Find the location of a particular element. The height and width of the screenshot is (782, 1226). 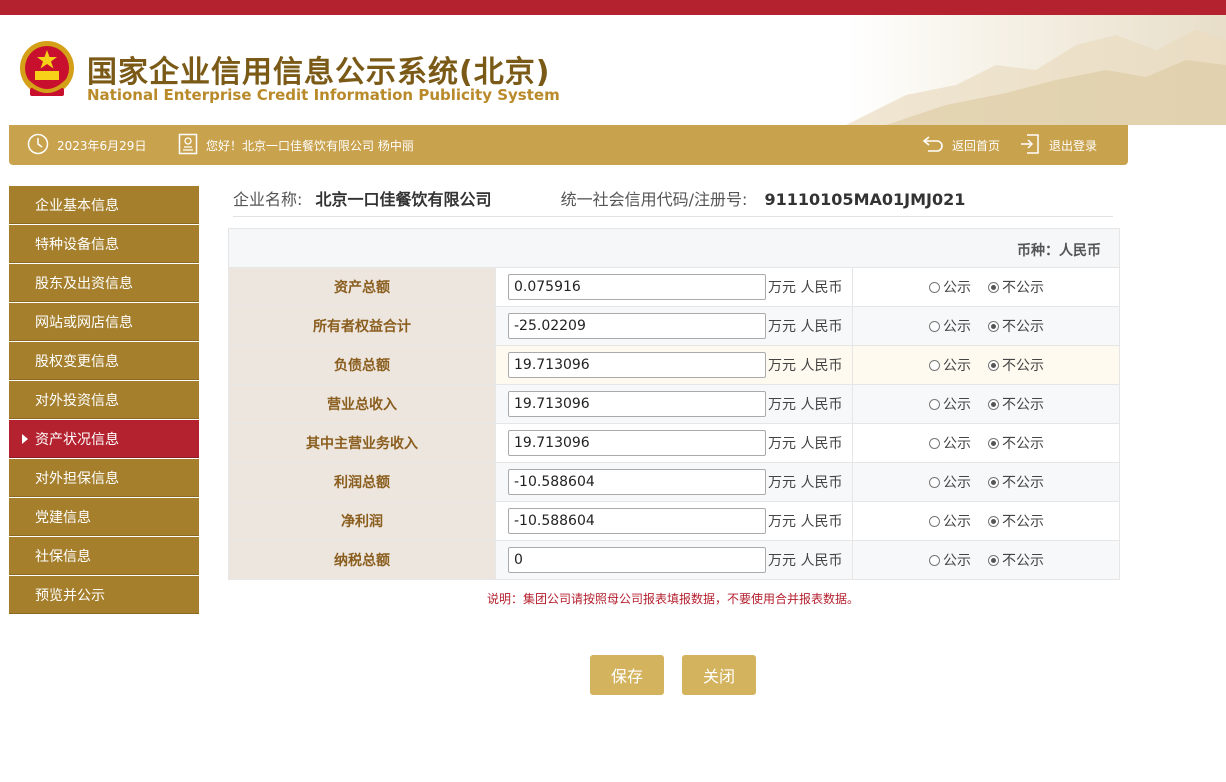

logout-link: 退出登录 is located at coordinates (1058, 145).